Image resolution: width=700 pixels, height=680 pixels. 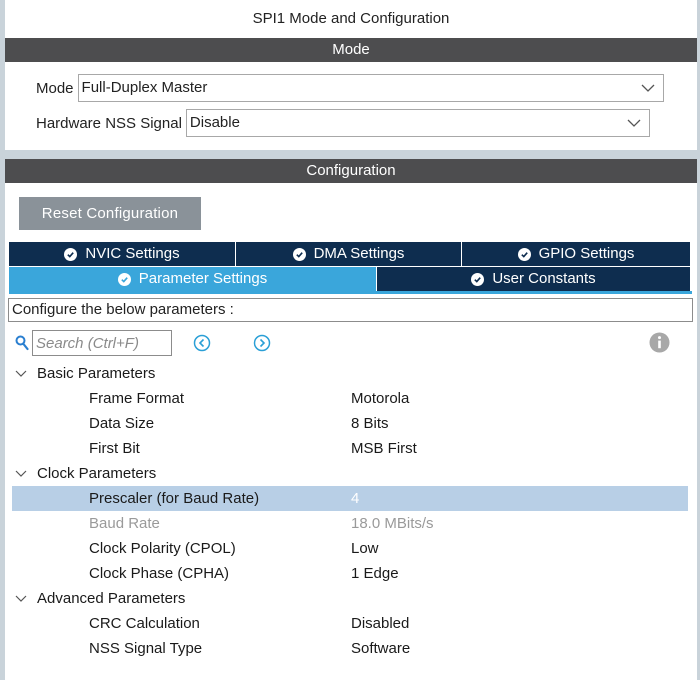 I want to click on param-value: Low, so click(x=365, y=548).